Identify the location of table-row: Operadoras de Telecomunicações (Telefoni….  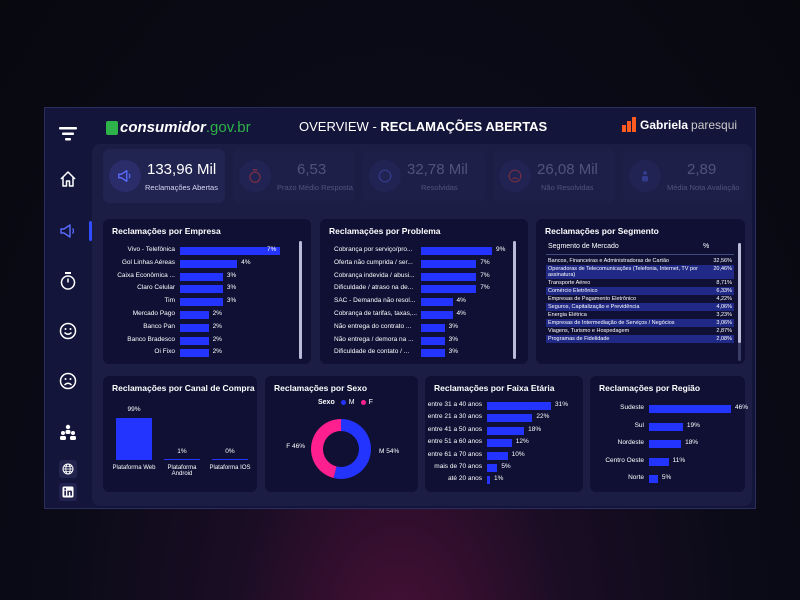
(640, 272).